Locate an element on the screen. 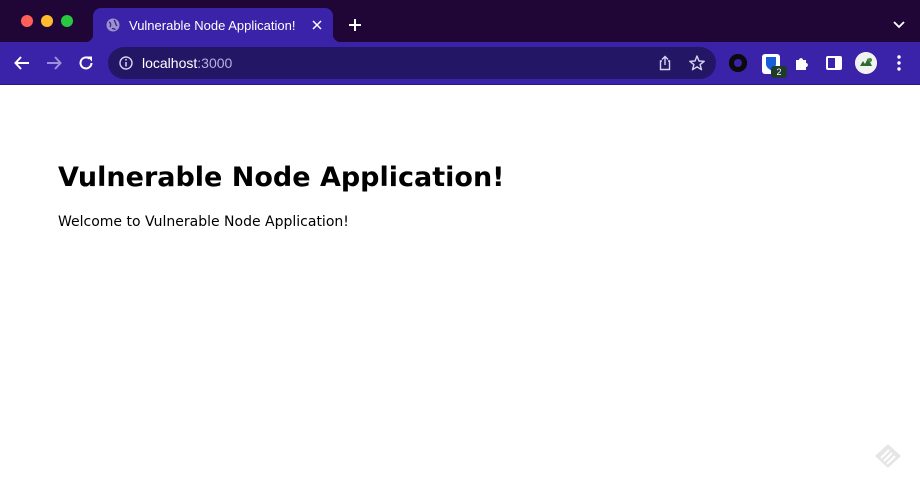  back-arrow-icon is located at coordinates (22, 63).